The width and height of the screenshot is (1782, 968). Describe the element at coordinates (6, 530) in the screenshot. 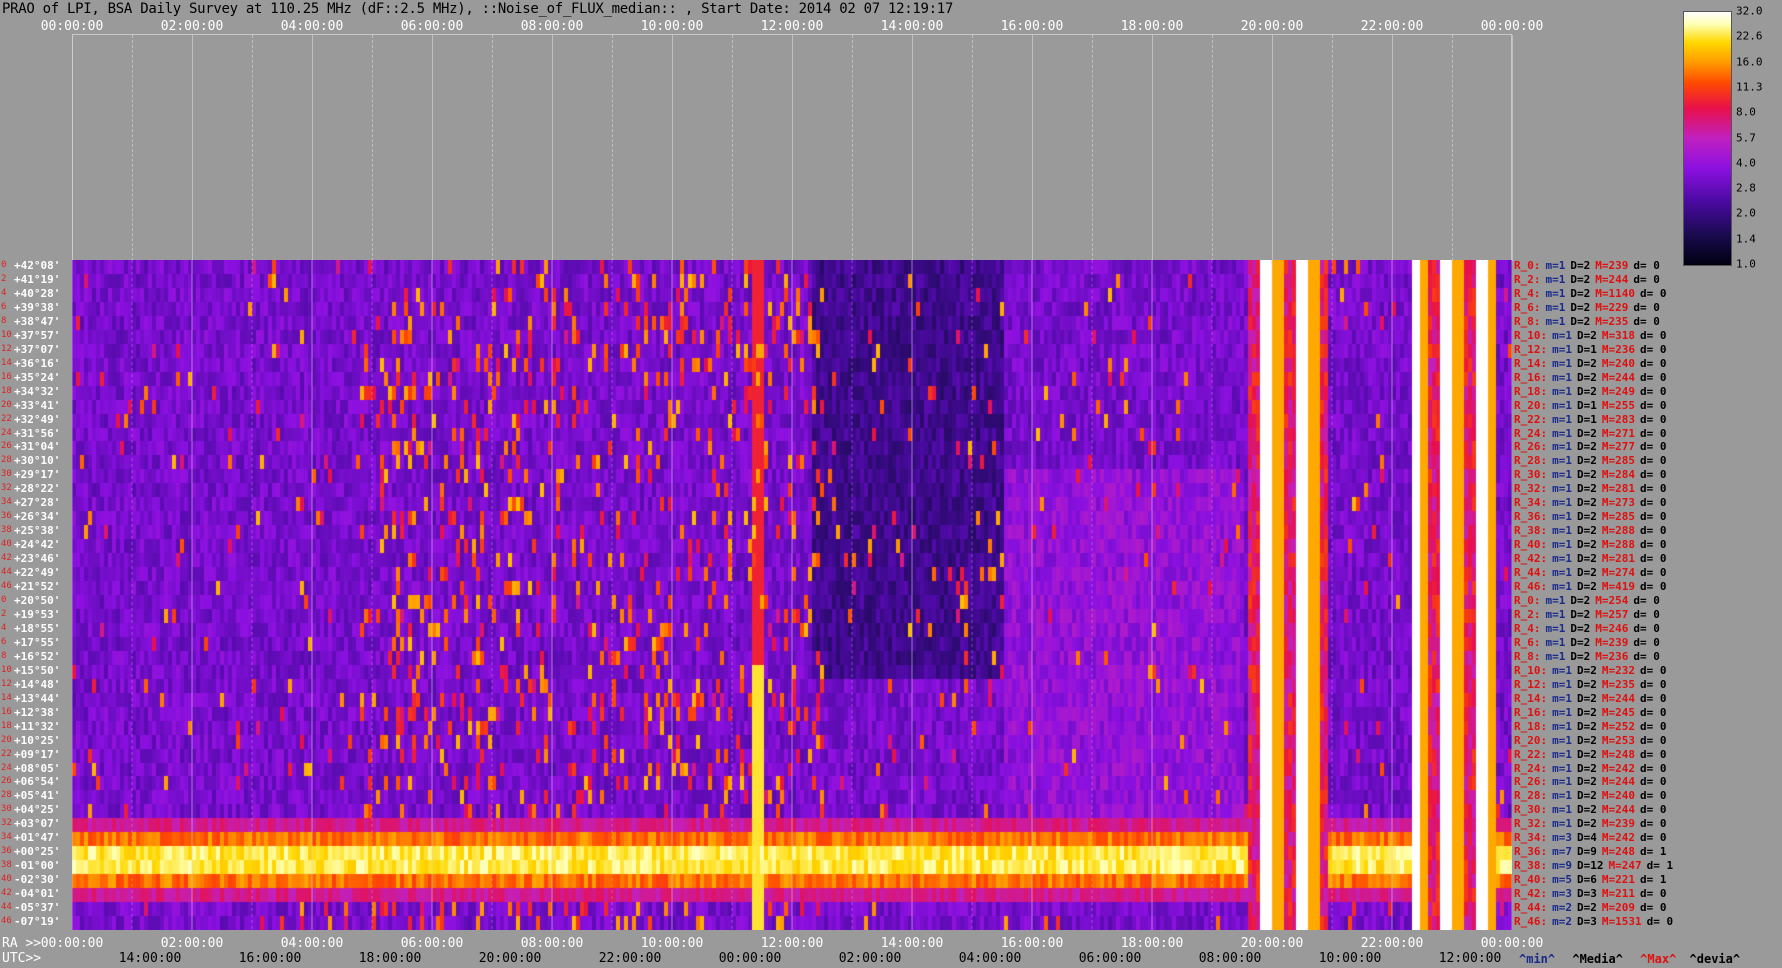

I see `row-index-label: 38` at that location.